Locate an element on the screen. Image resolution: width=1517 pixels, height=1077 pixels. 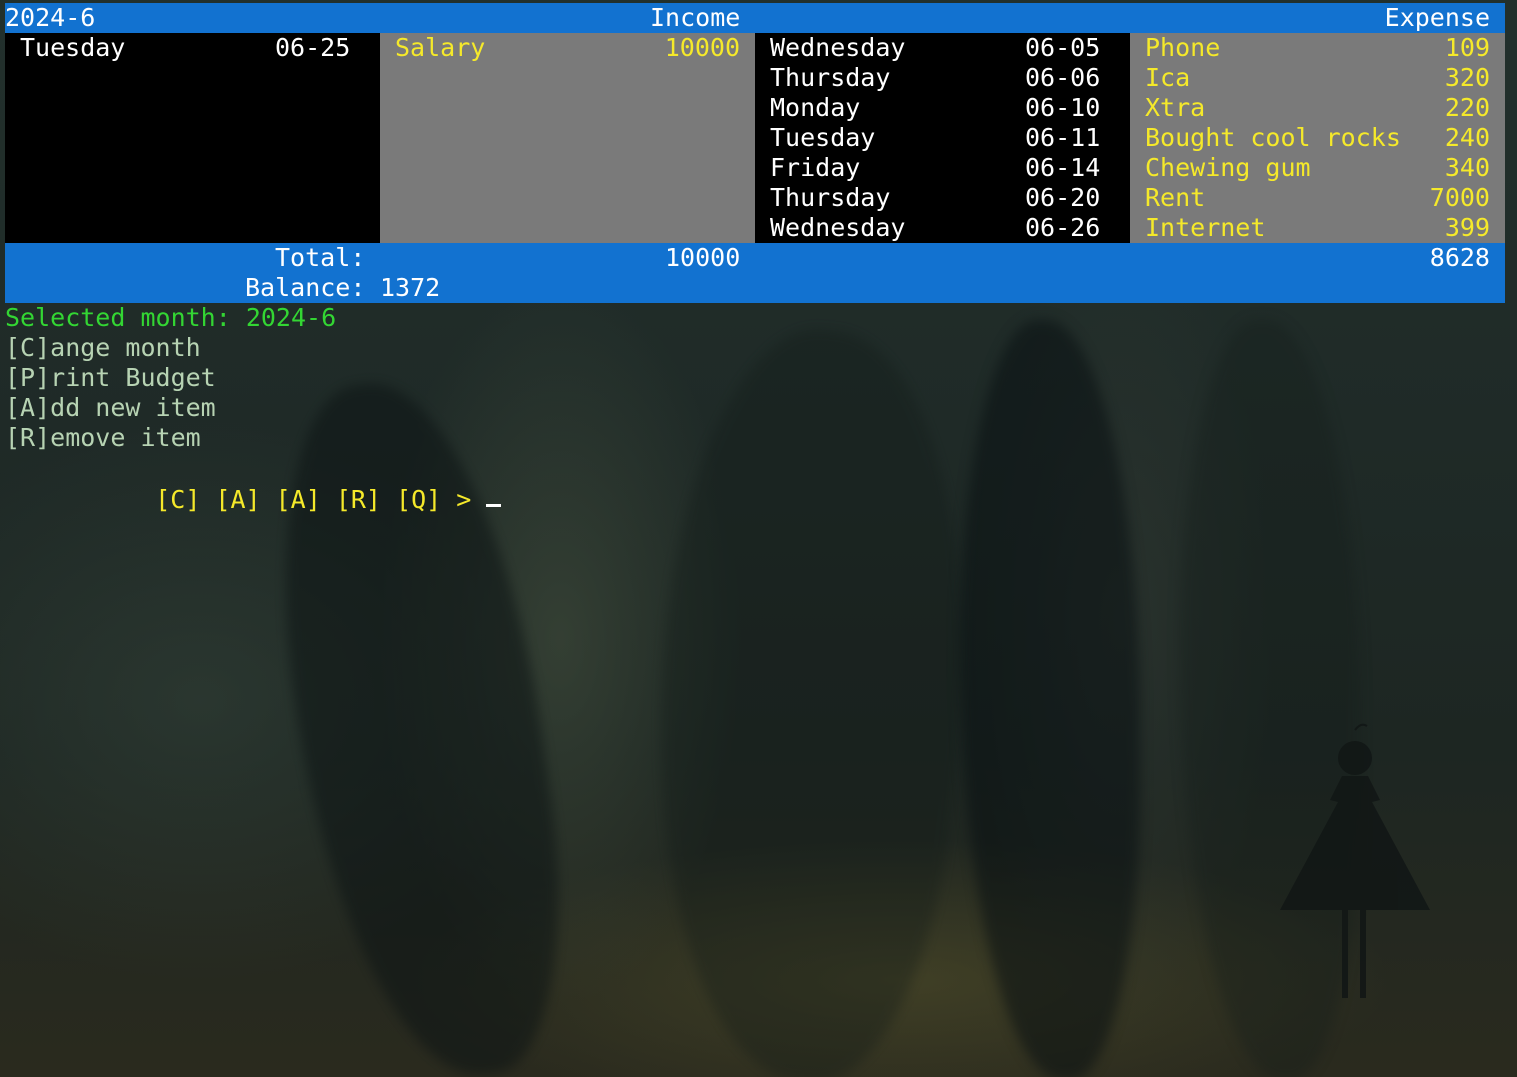
income-label: Income is located at coordinates (695, 17).